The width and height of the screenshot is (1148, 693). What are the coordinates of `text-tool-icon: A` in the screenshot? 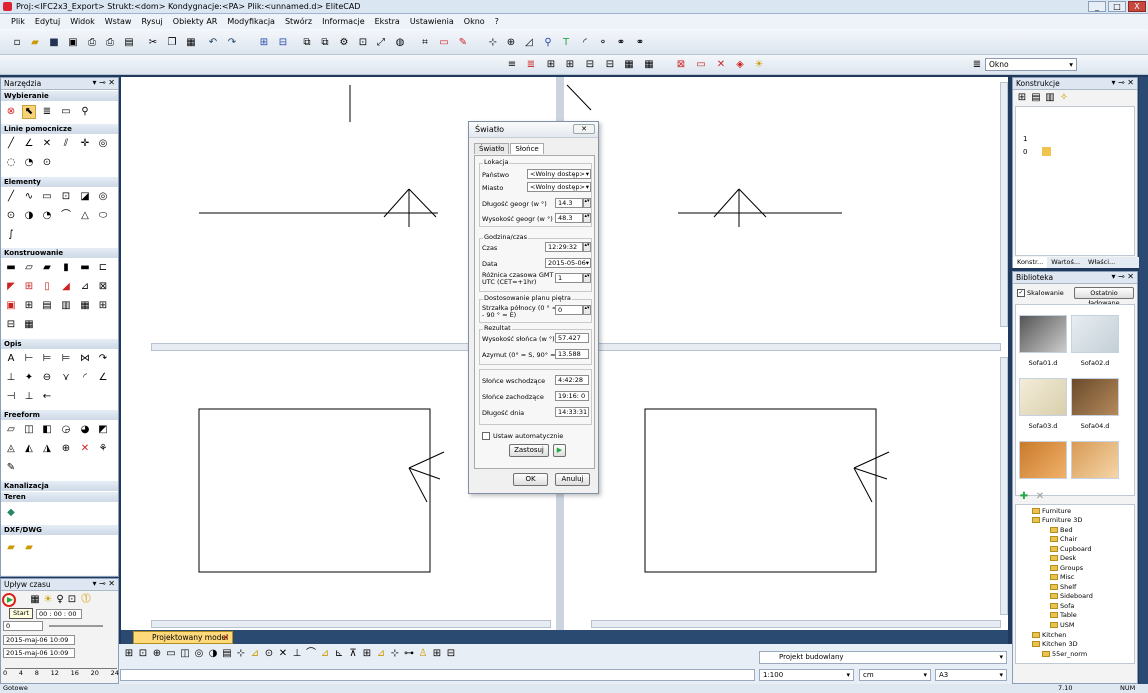 It's located at (11, 359).